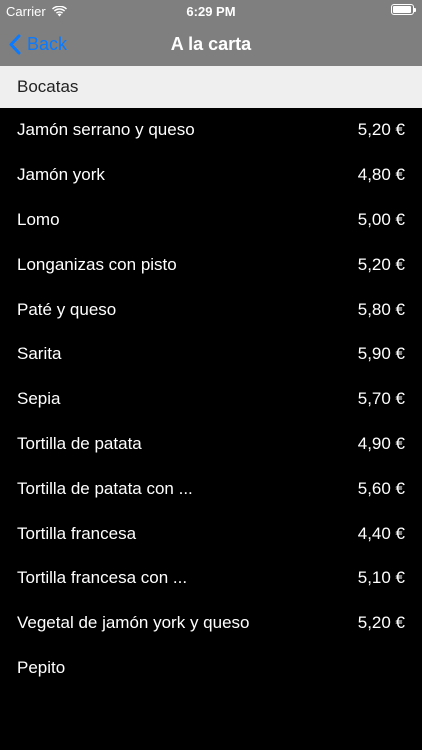  What do you see at coordinates (39, 354) in the screenshot?
I see `item-name: Sarita` at bounding box center [39, 354].